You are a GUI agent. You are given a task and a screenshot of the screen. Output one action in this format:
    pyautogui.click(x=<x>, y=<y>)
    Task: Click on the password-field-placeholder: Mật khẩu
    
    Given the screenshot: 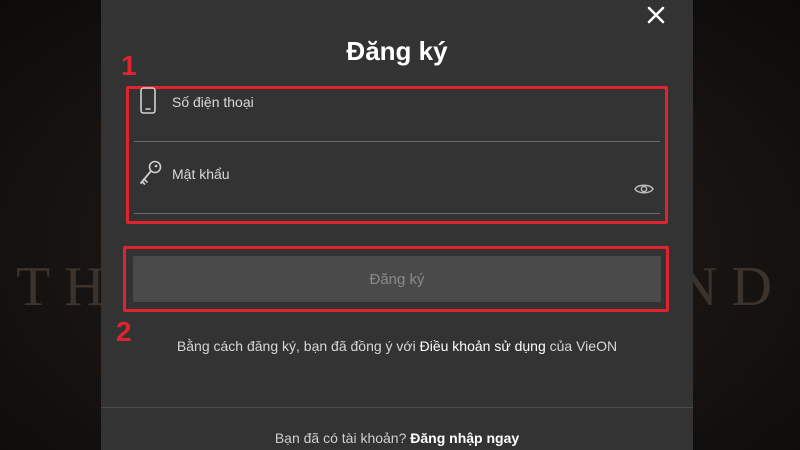 What is the action you would take?
    pyautogui.click(x=201, y=174)
    